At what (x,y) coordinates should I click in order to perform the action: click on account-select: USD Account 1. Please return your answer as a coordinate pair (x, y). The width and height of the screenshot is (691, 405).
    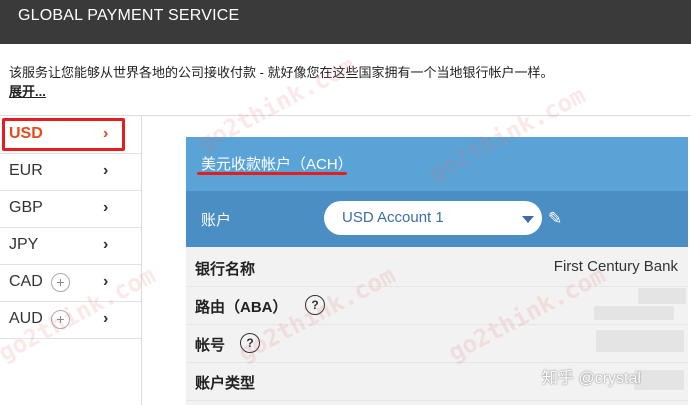
    Looking at the image, I should click on (433, 218).